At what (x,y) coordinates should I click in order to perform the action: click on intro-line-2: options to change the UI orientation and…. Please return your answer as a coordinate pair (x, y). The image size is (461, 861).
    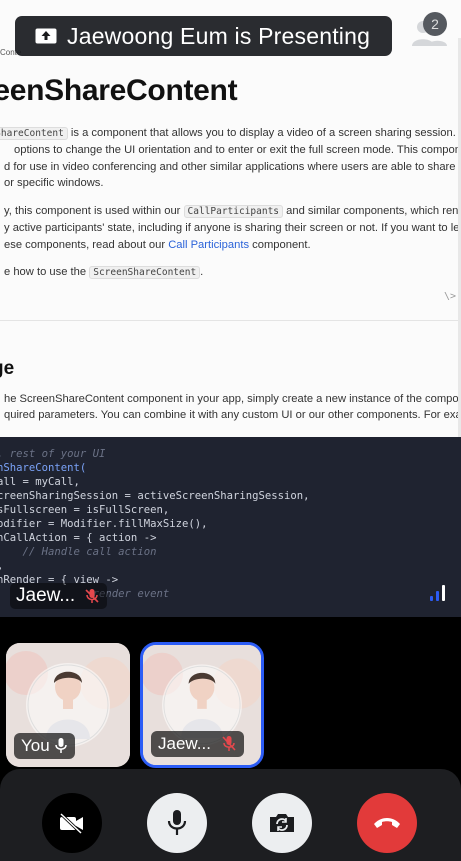
    Looking at the image, I should click on (237, 150).